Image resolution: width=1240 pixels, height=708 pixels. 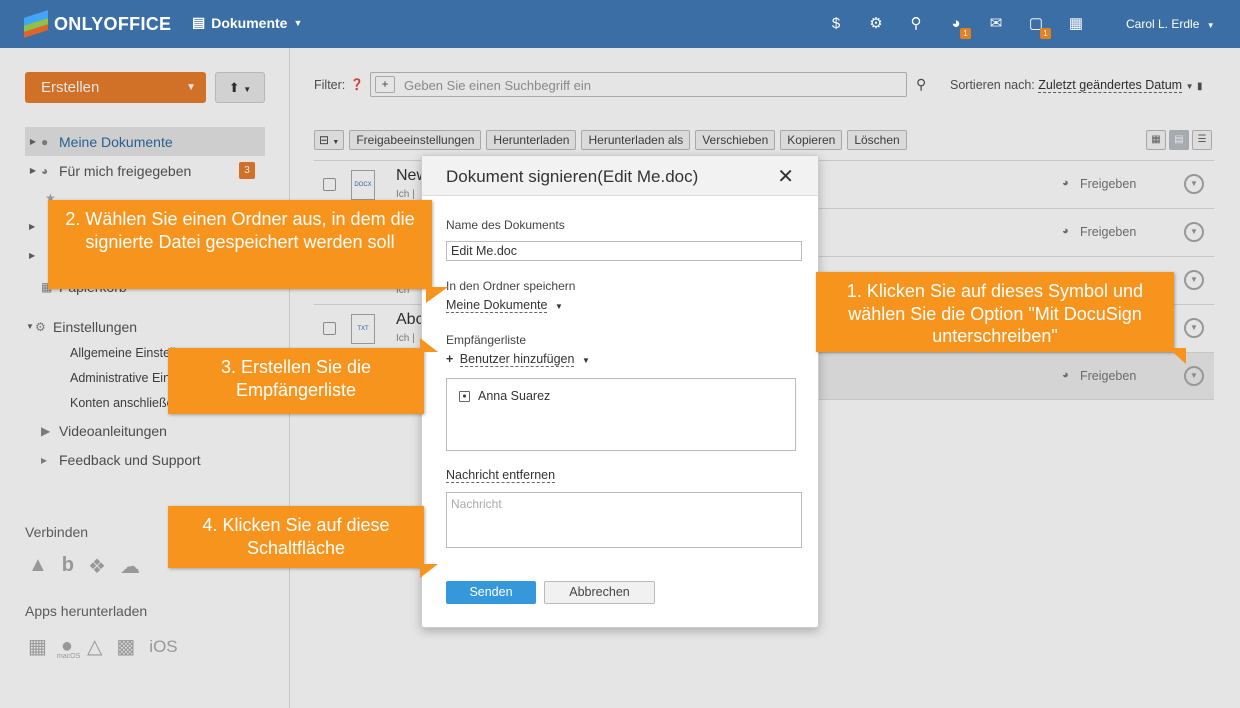 What do you see at coordinates (363, 329) in the screenshot?
I see `txt-file-icon: TXT` at bounding box center [363, 329].